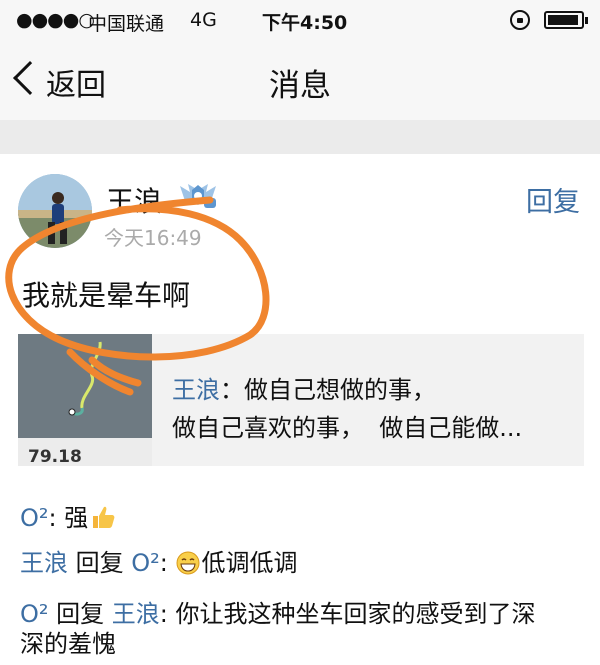 Image resolution: width=600 pixels, height=665 pixels. What do you see at coordinates (520, 20) in the screenshot?
I see `rotation-lock-icon` at bounding box center [520, 20].